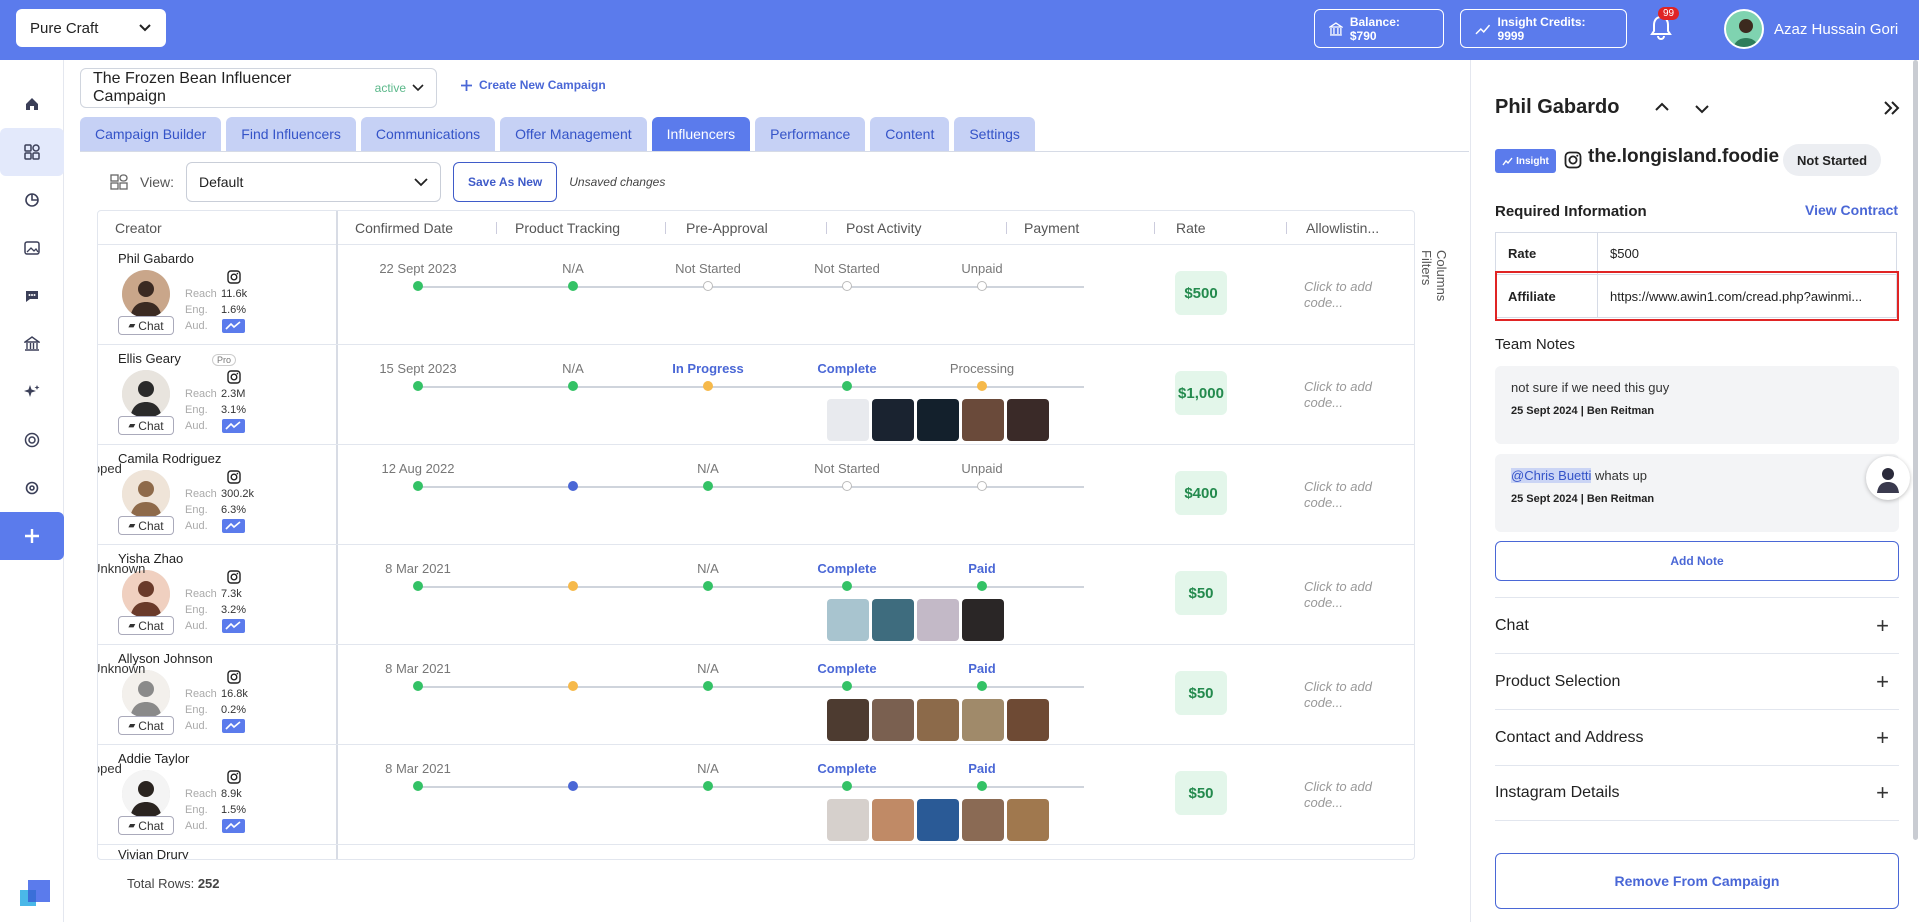 This screenshot has width=1919, height=922. Describe the element at coordinates (1697, 881) in the screenshot. I see `remove-from-campaign-button: Remove From Campaign` at that location.